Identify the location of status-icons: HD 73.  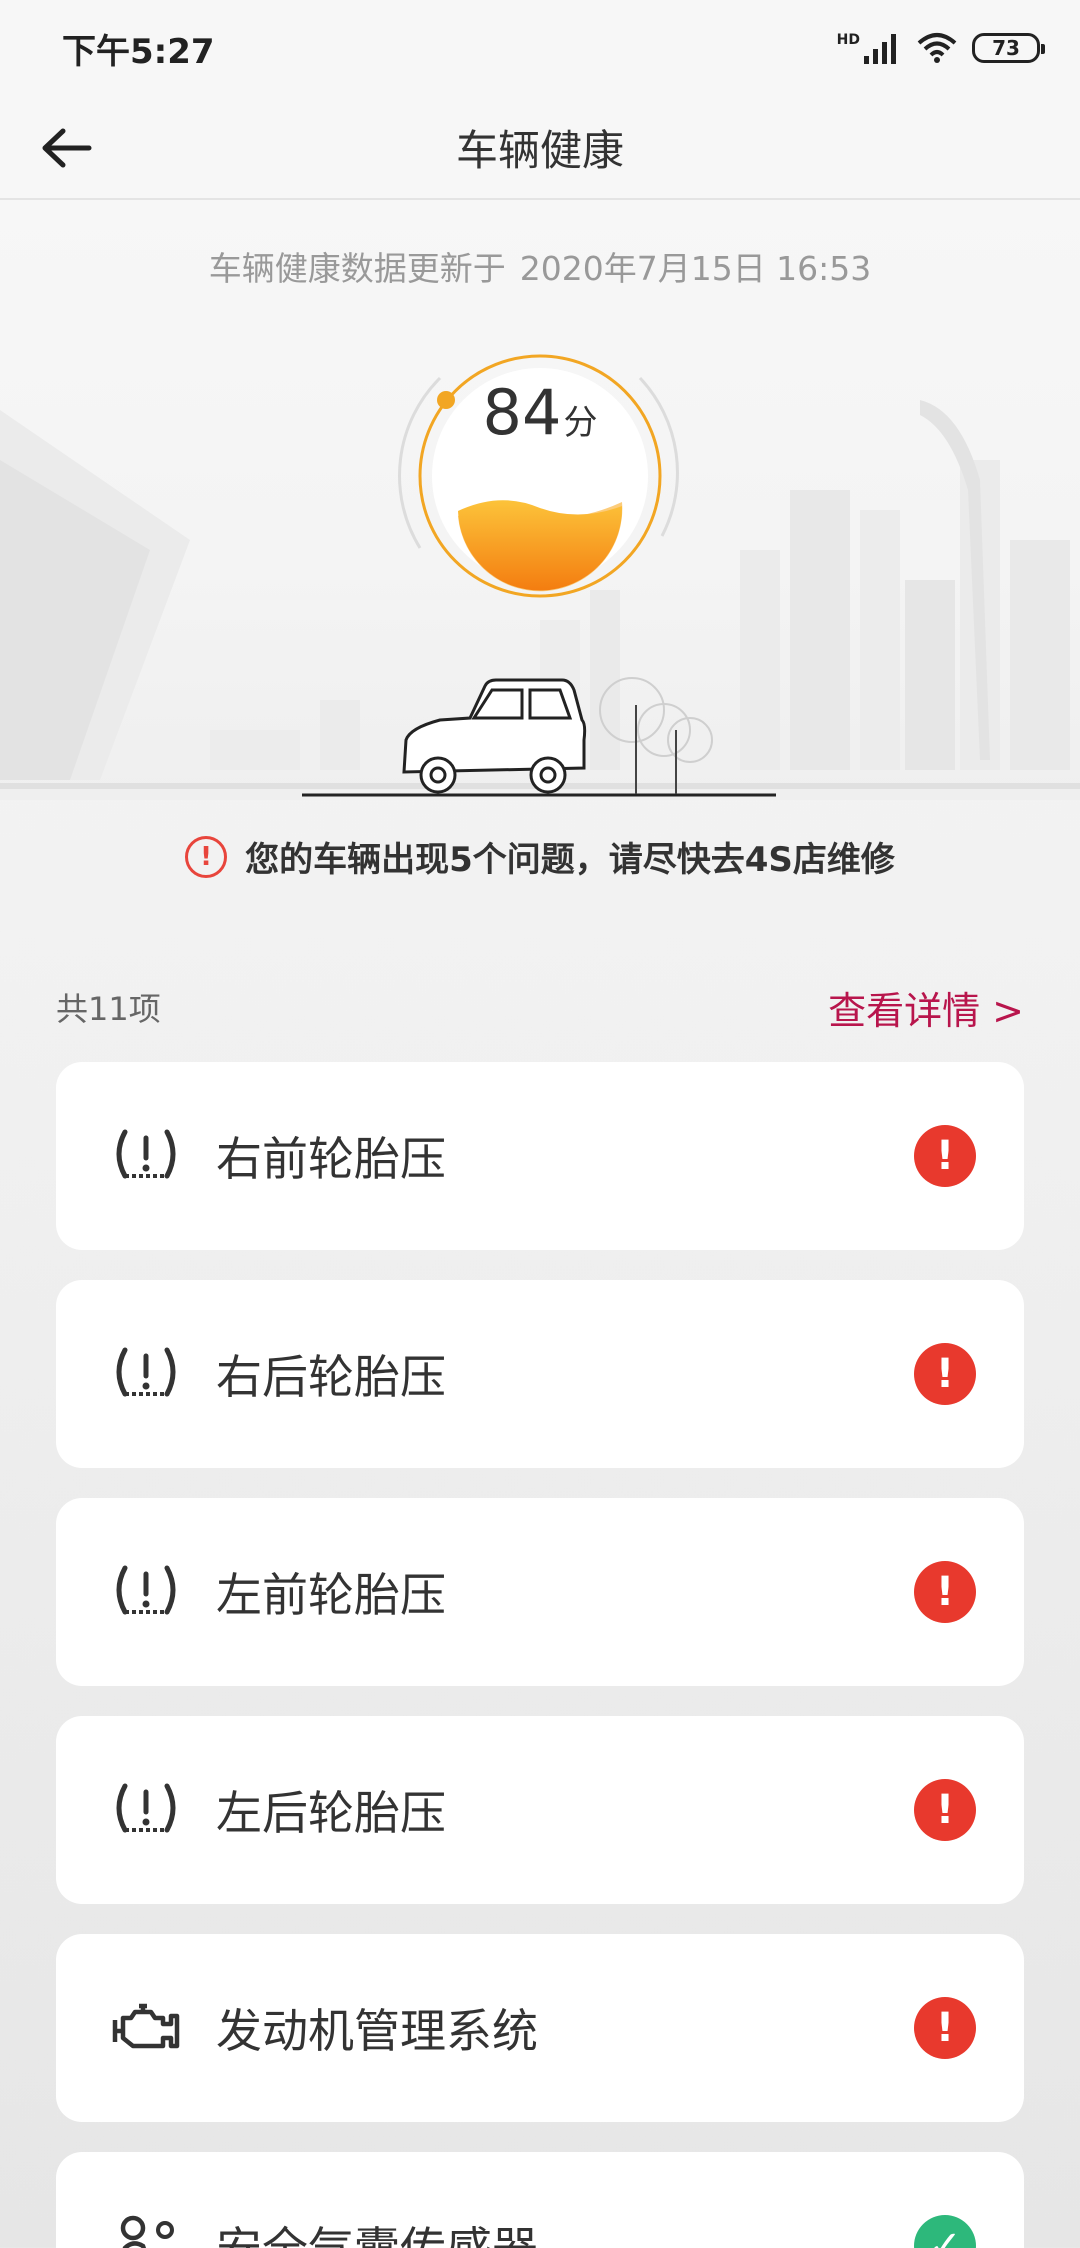
(940, 48).